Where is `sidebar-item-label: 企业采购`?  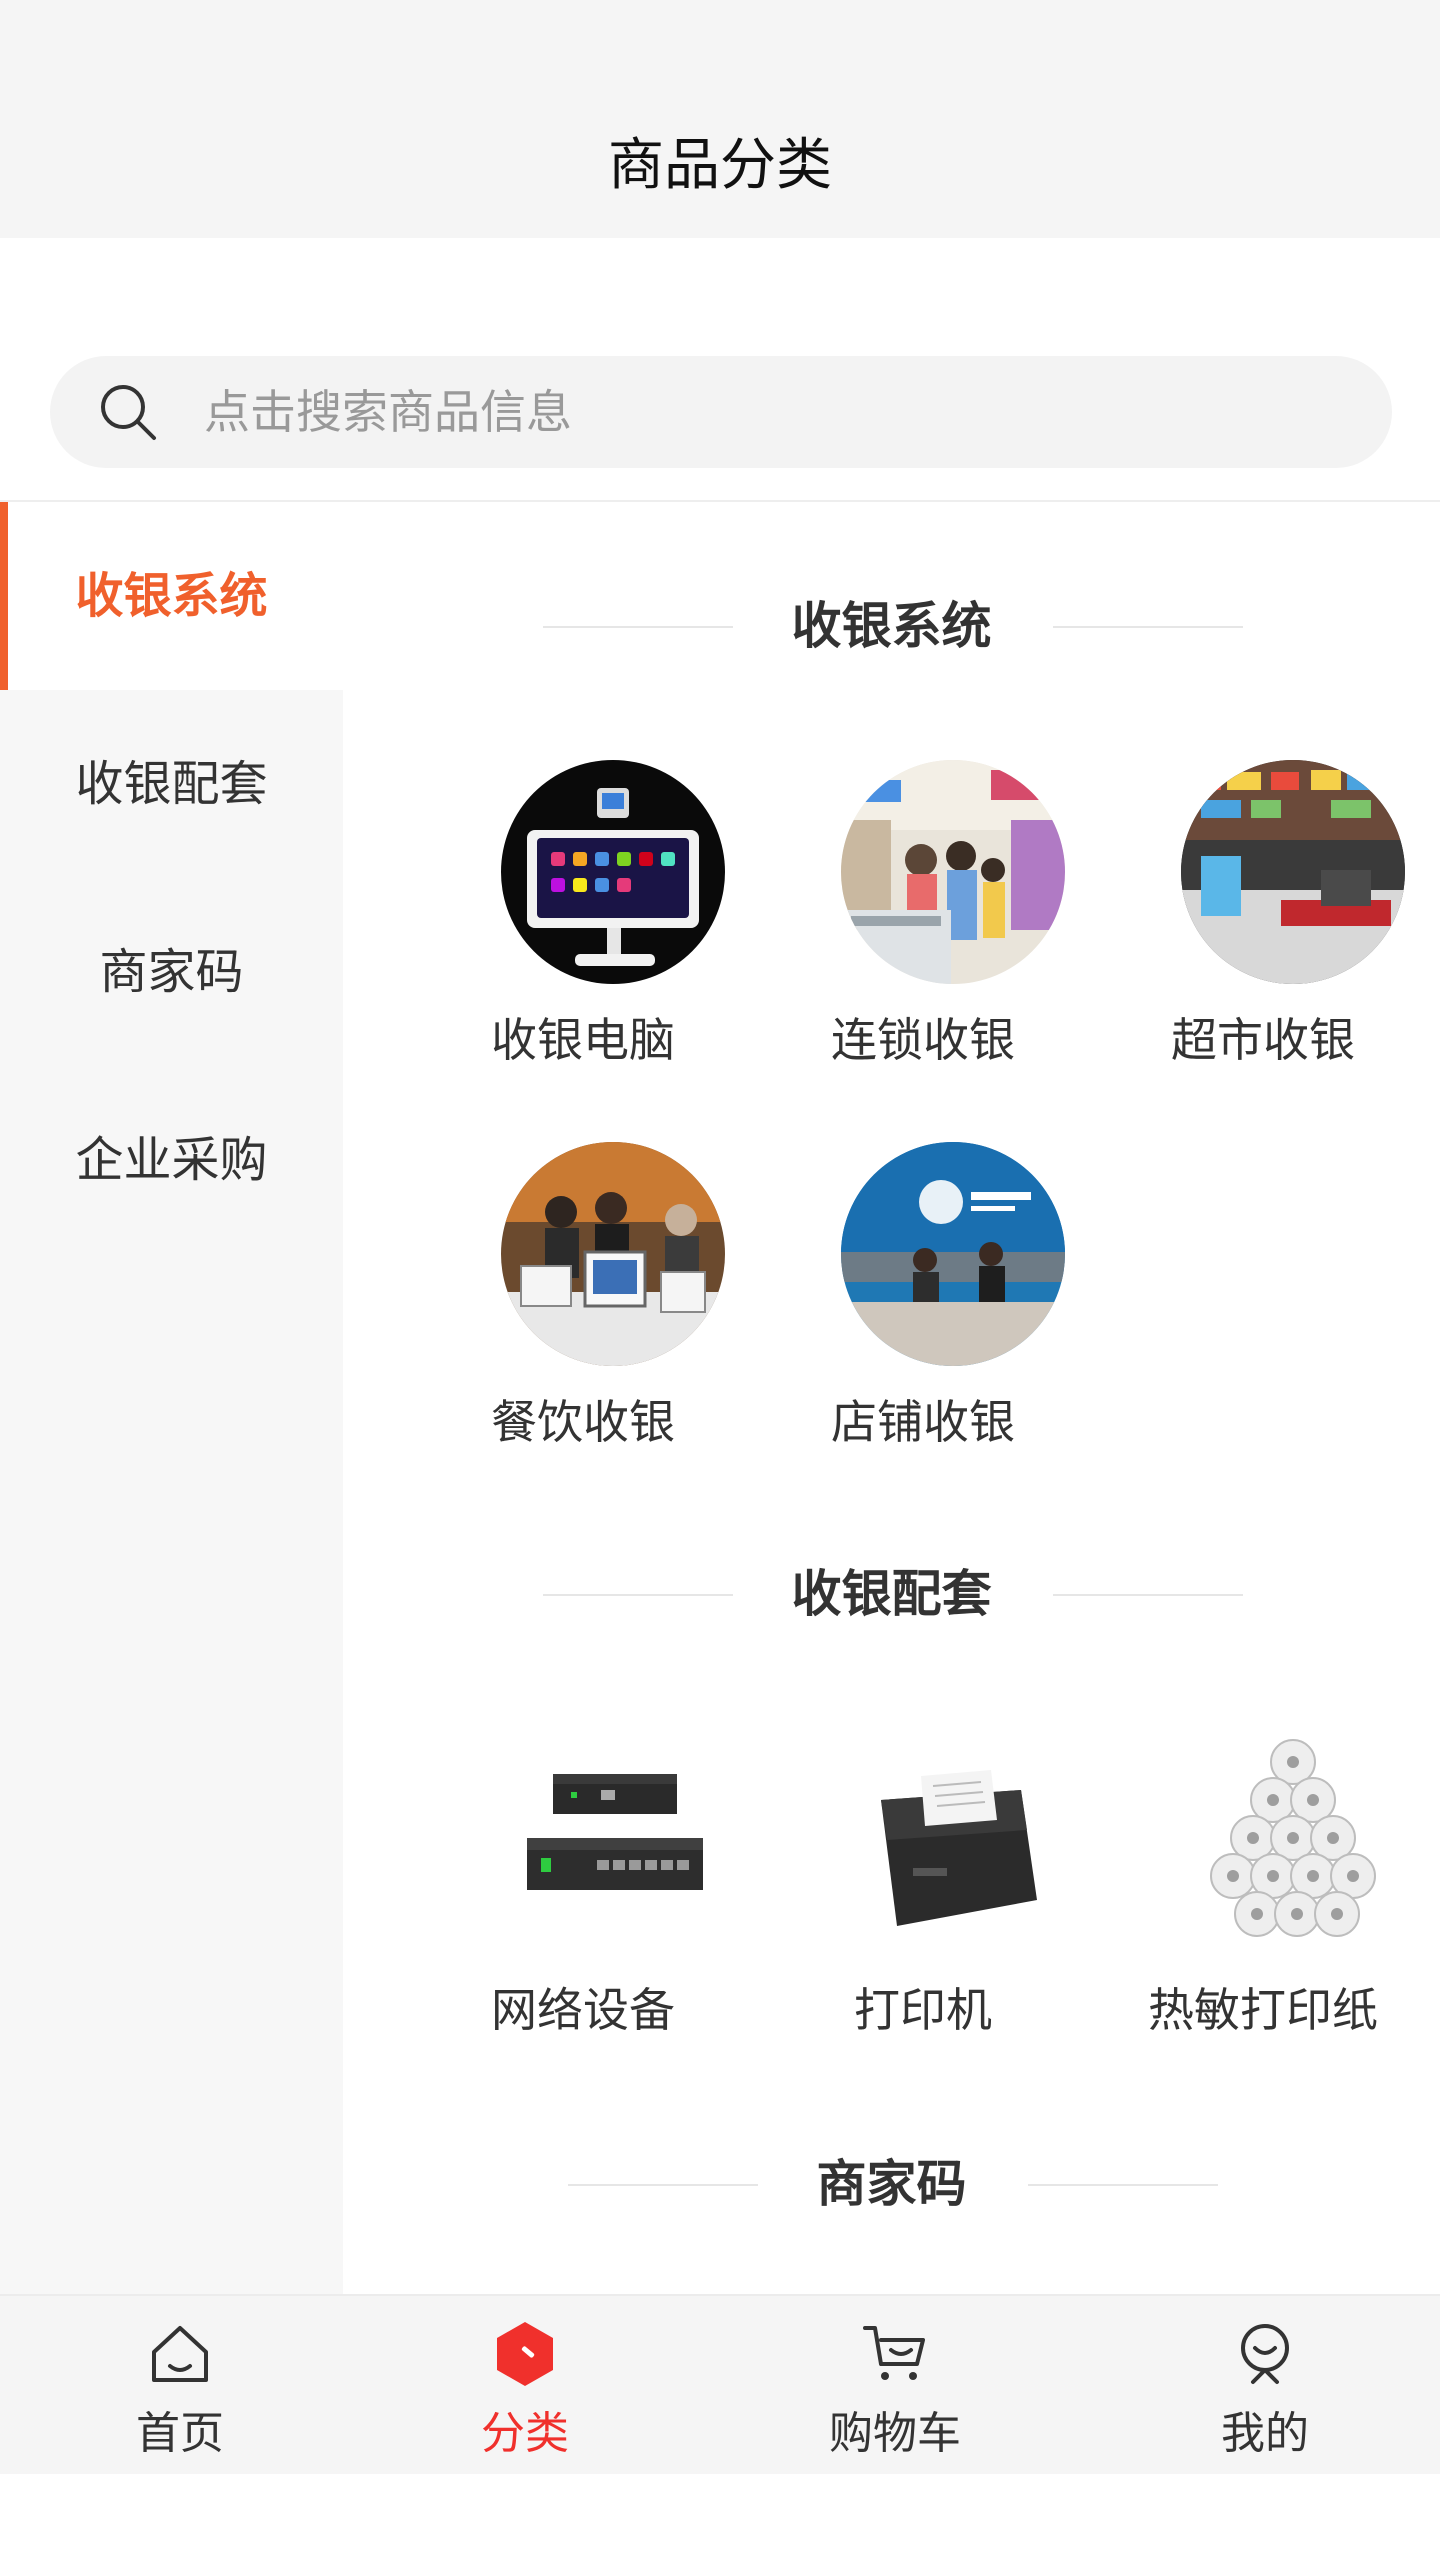
sidebar-item-label: 企业采购 is located at coordinates (171, 1160).